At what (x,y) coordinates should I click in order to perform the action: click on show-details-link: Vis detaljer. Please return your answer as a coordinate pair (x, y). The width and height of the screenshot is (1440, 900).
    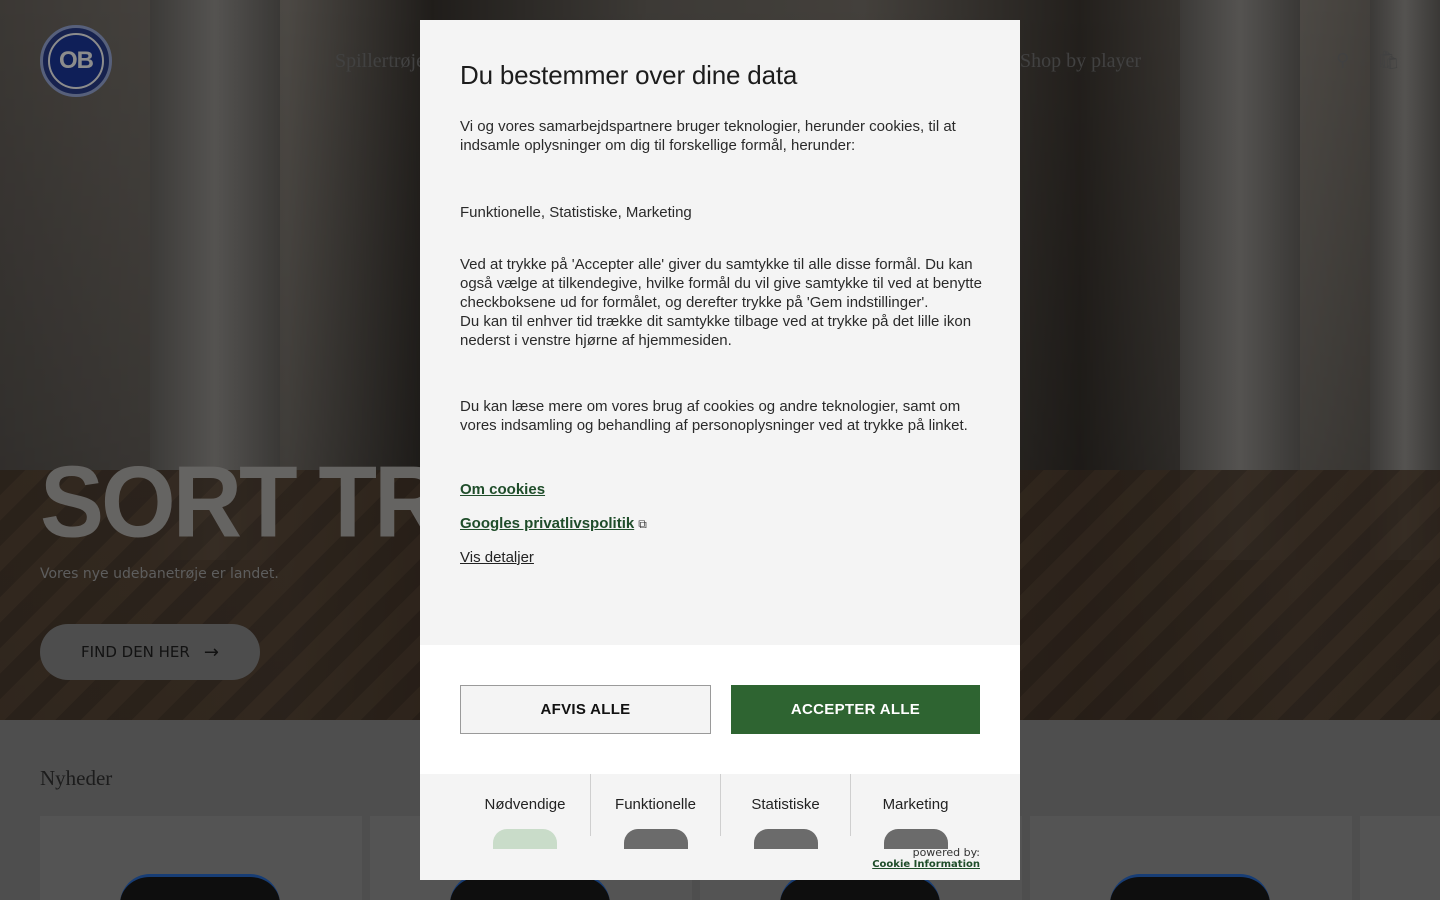
    Looking at the image, I should click on (721, 557).